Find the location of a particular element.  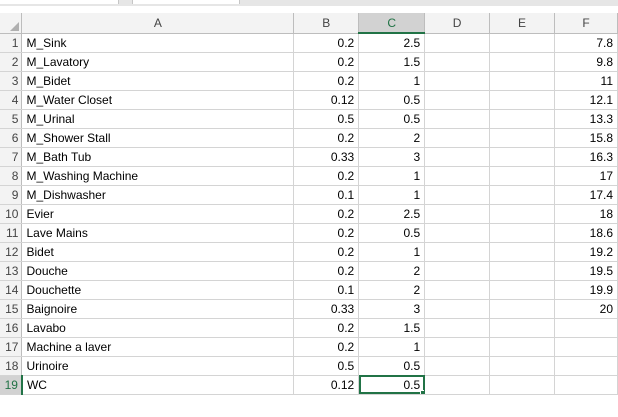

row-header: 12 is located at coordinates (11, 252).